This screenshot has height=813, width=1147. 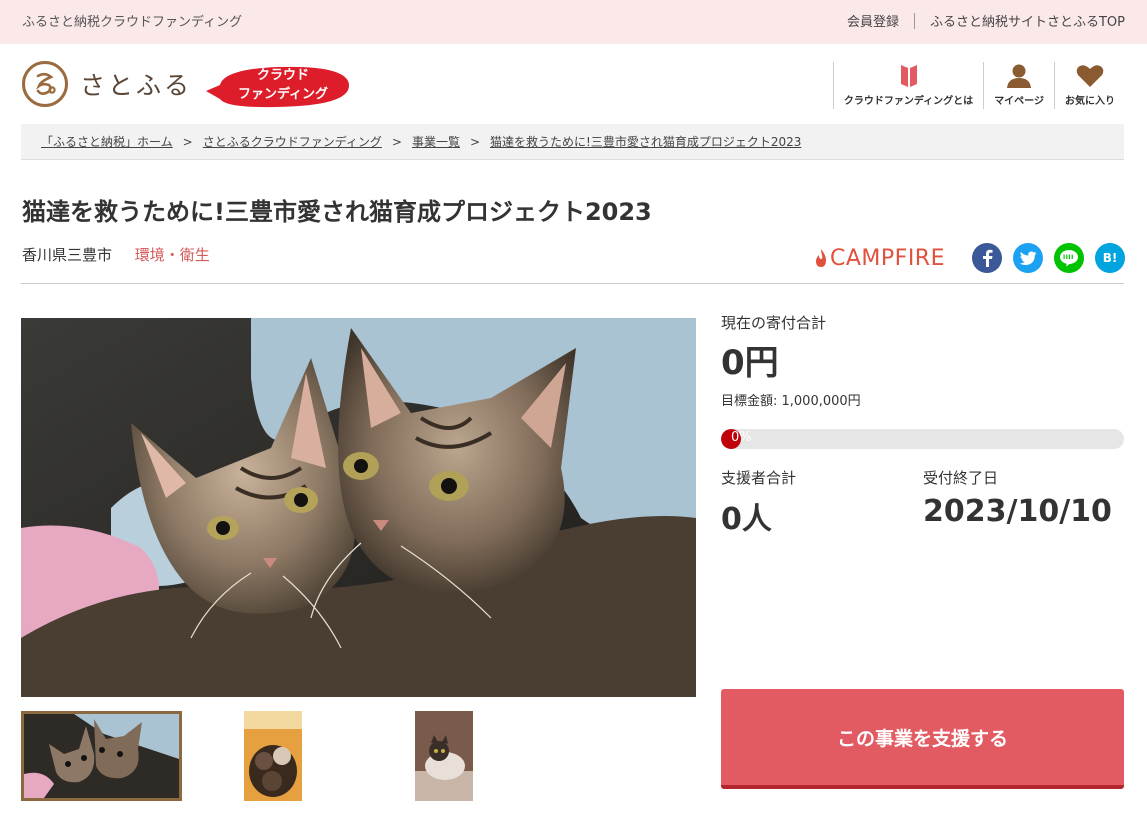 I want to click on supporters-label: 支援者合計, so click(x=759, y=478).